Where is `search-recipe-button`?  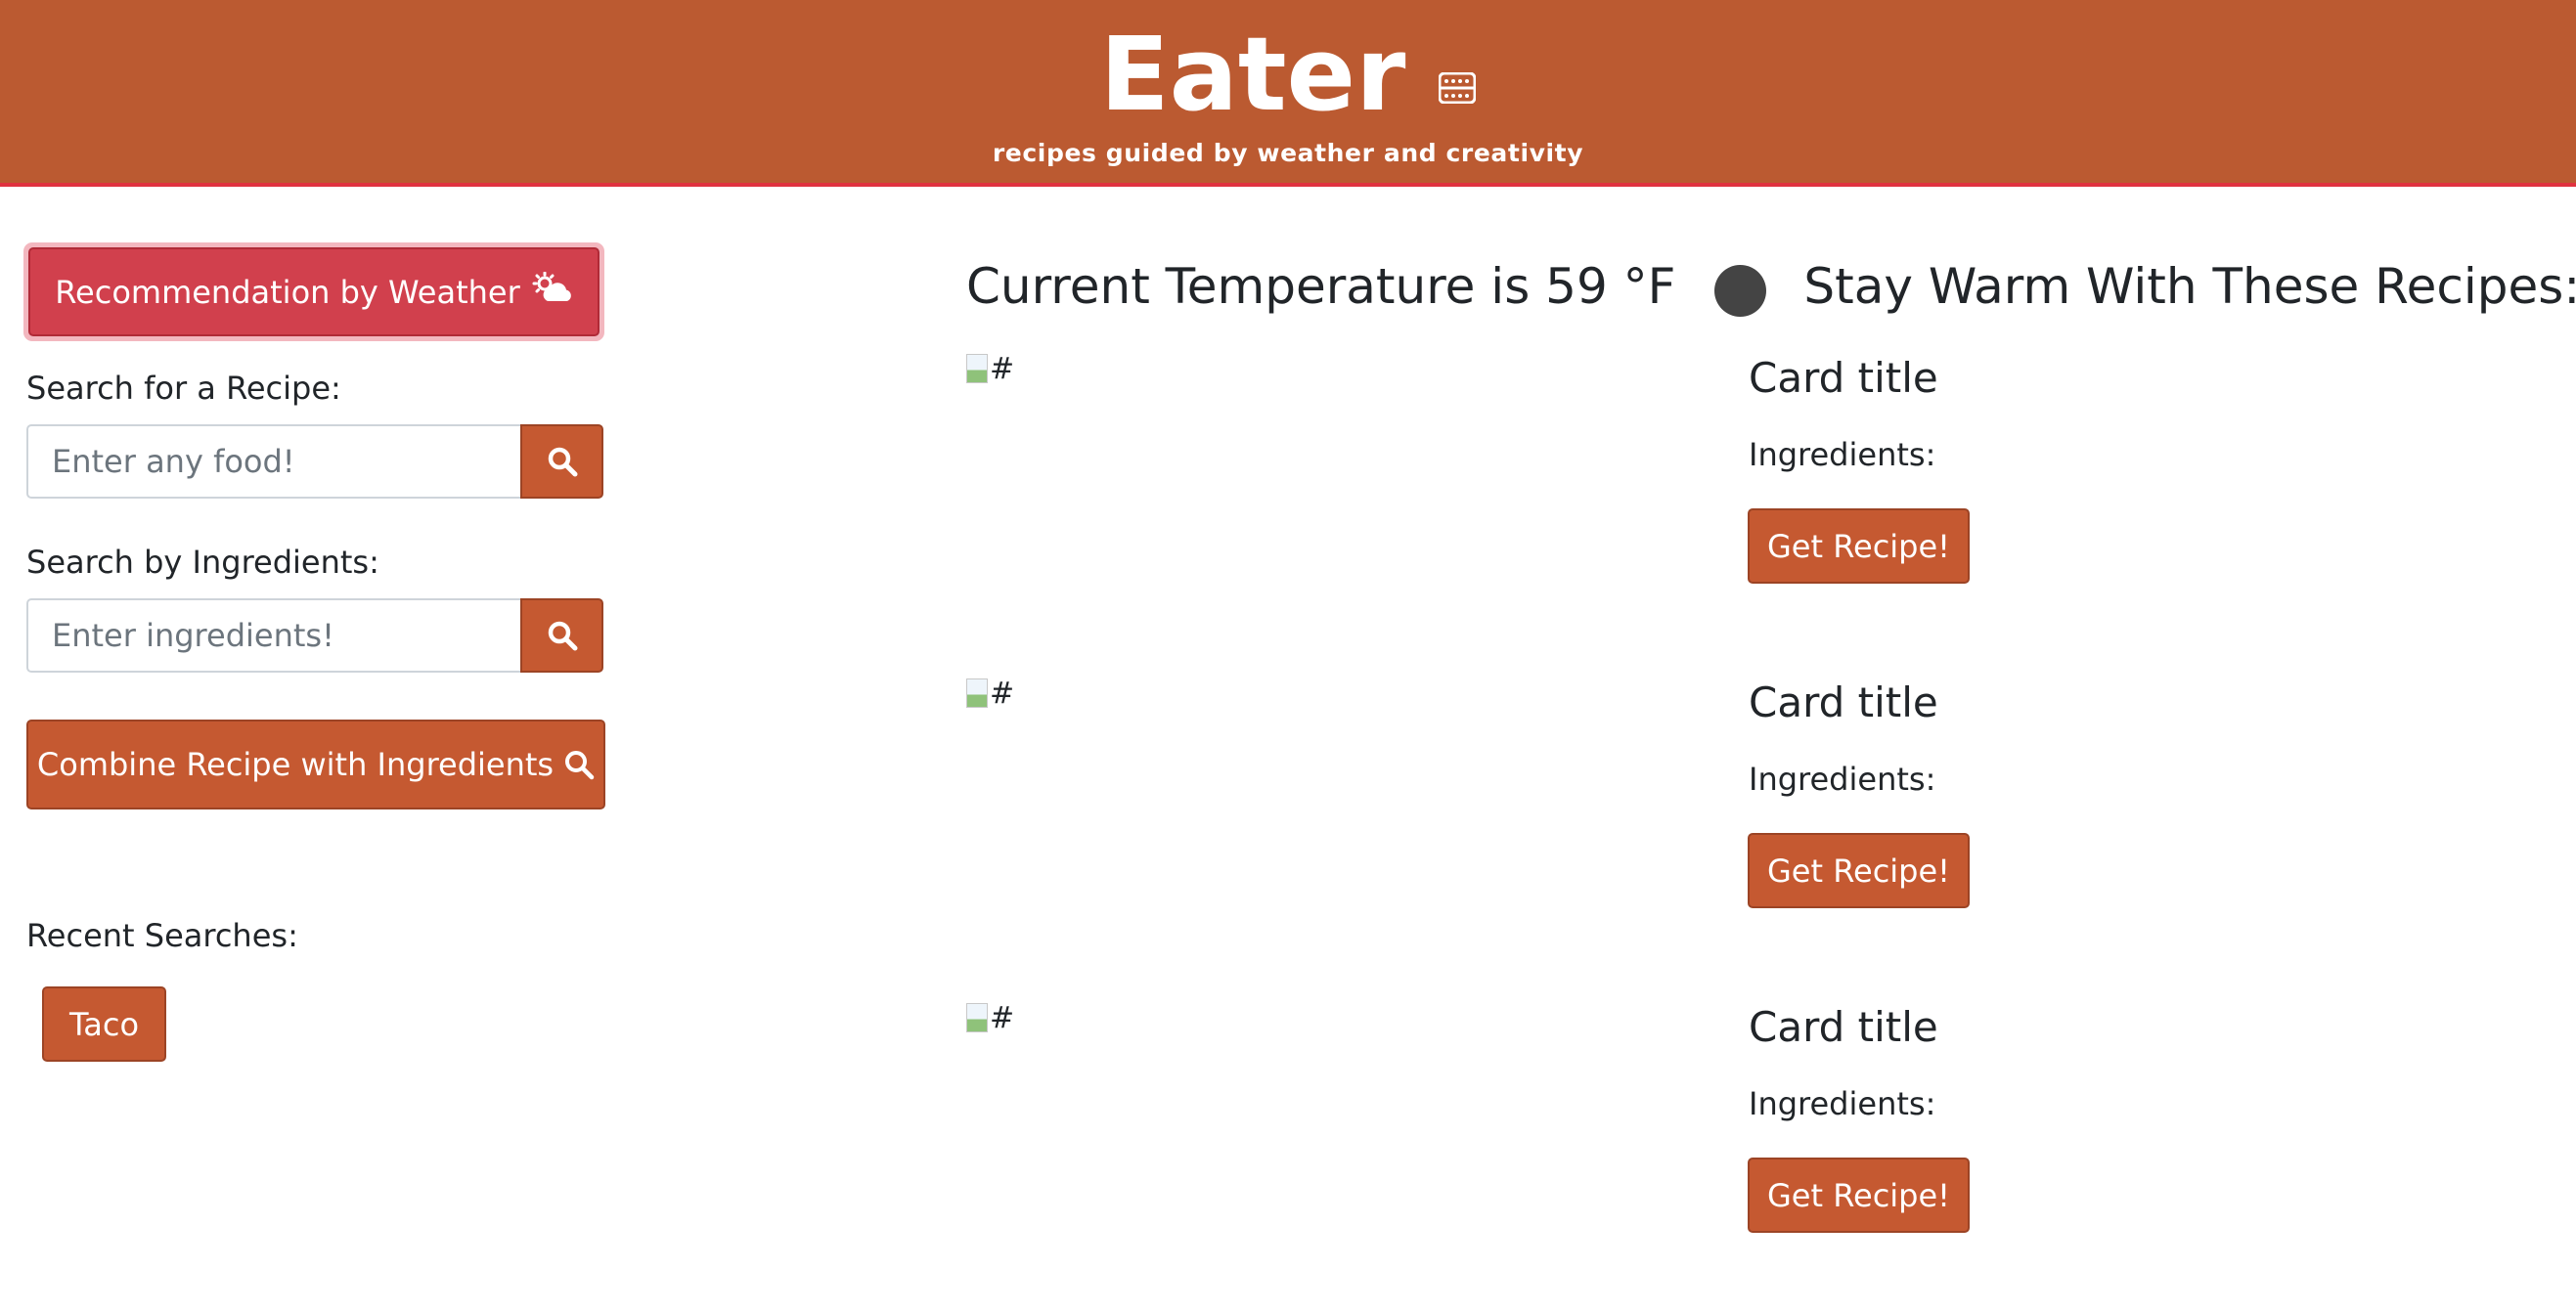 search-recipe-button is located at coordinates (561, 462).